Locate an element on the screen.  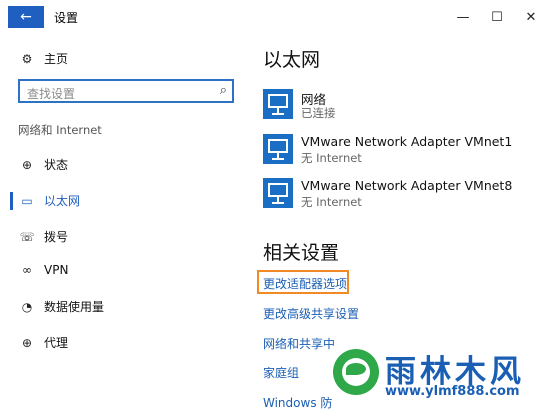
globe-icon: ⊕ is located at coordinates (27, 342).